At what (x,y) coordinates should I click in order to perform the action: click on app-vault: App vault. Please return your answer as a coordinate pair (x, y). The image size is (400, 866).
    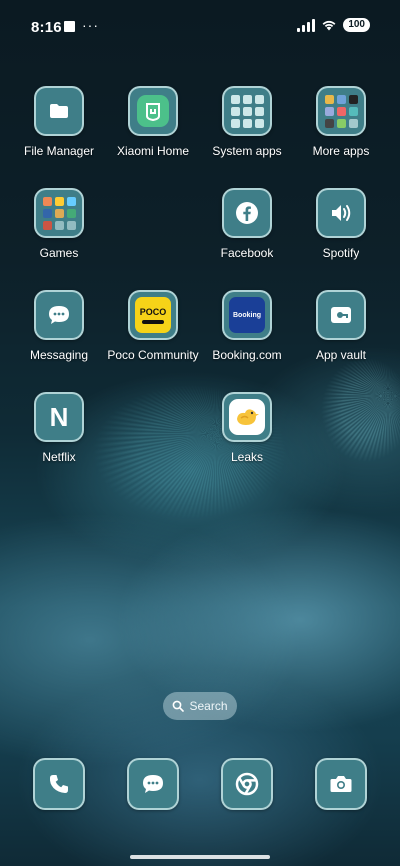
    Looking at the image, I should click on (341, 326).